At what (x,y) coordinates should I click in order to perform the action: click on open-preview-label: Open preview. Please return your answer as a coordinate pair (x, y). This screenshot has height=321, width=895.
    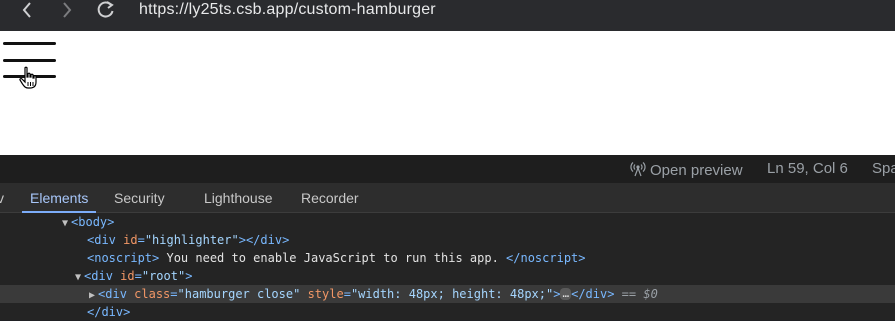
    Looking at the image, I should click on (696, 170).